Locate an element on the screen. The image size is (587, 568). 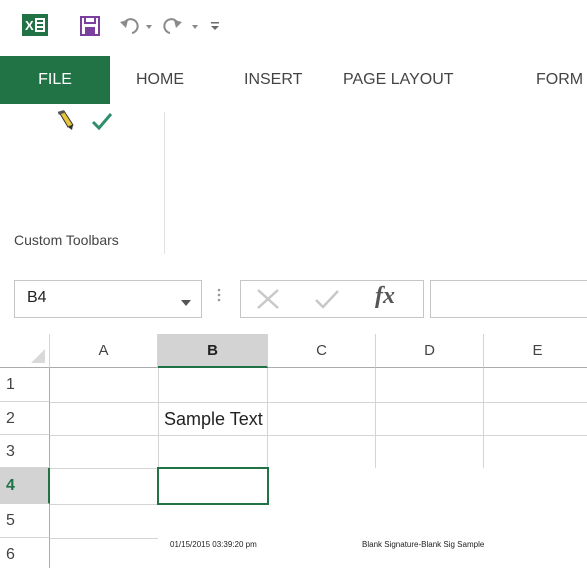
enter-check-icon is located at coordinates (327, 301).